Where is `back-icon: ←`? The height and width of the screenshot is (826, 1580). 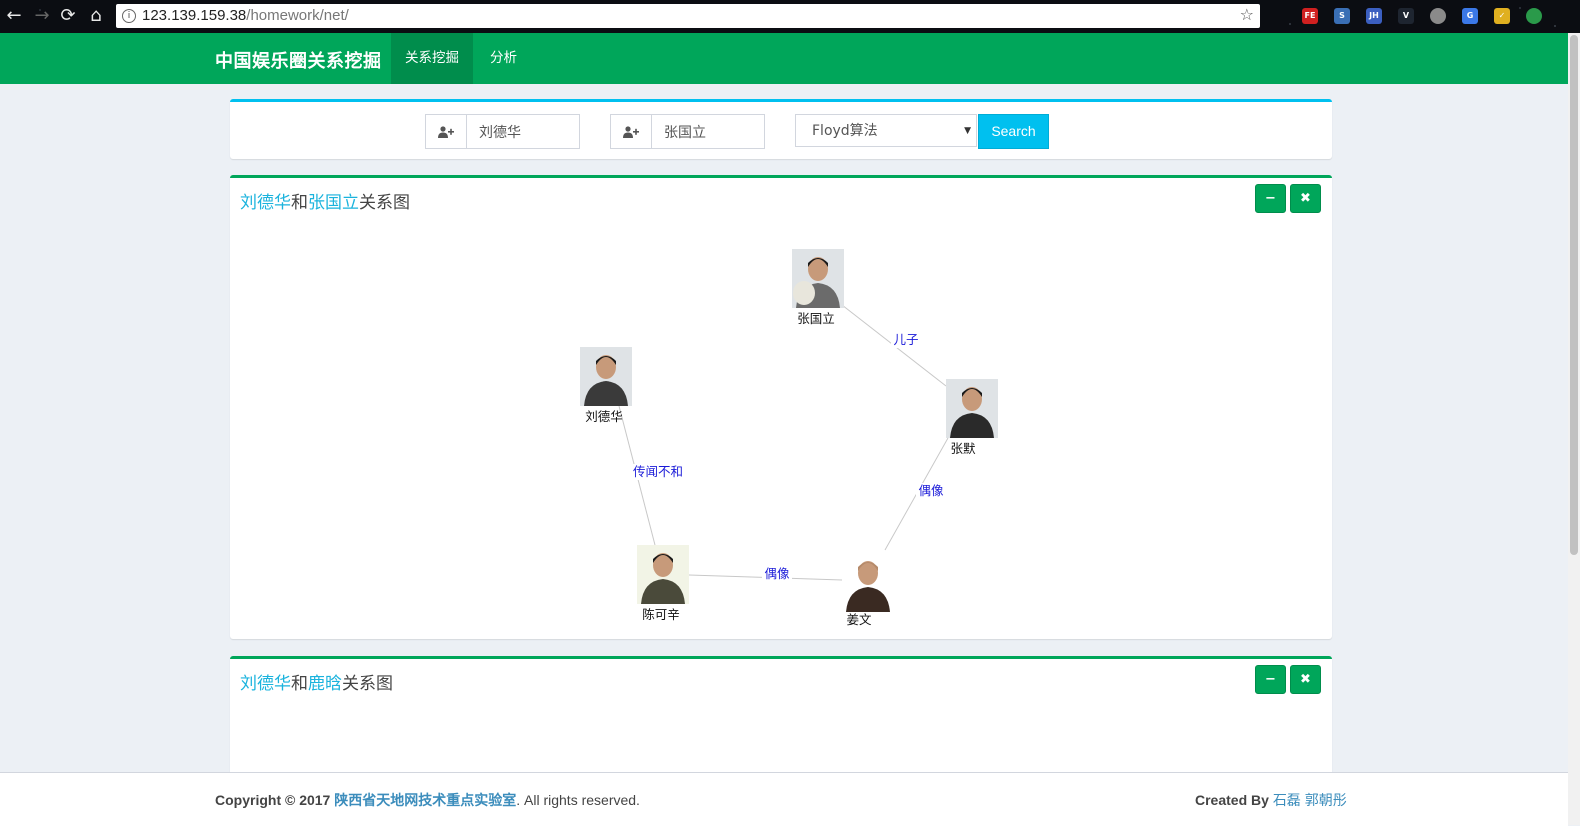 back-icon: ← is located at coordinates (14, 16).